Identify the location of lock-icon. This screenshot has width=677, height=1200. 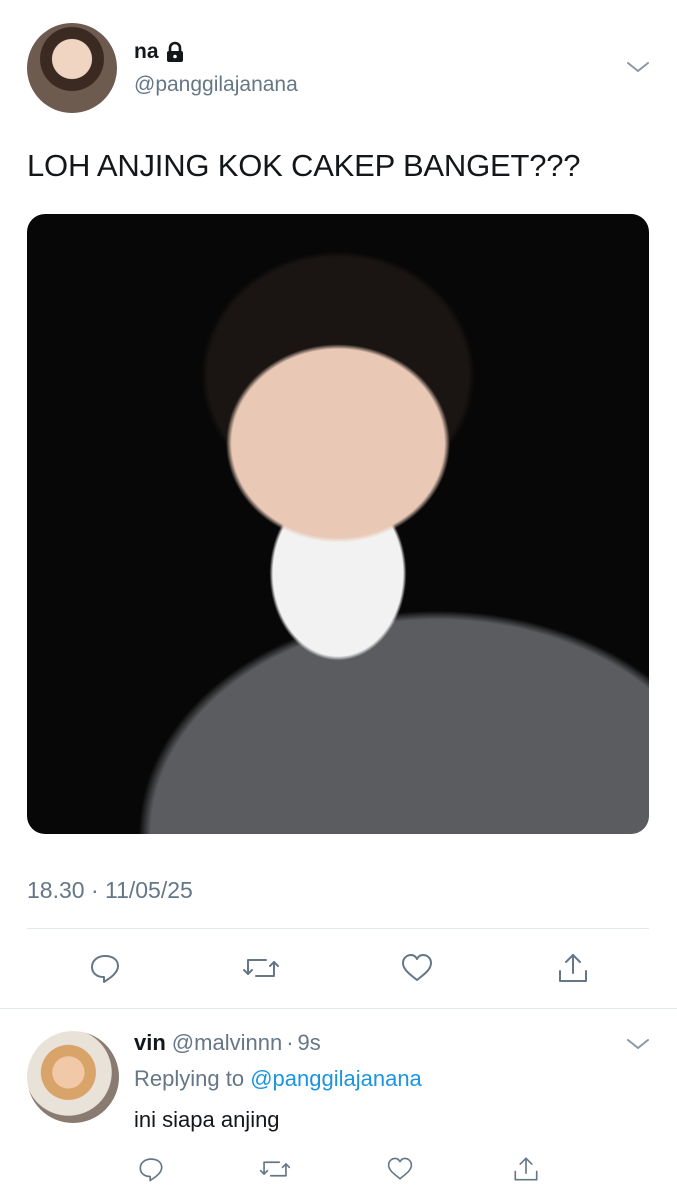
(175, 52).